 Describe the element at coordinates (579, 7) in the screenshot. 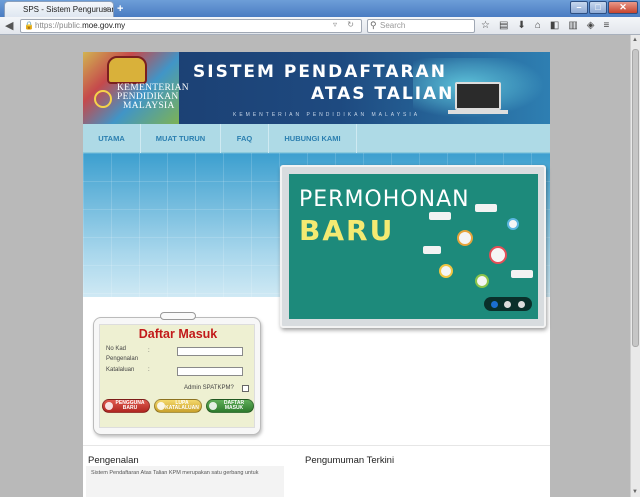

I see `minimize-button: –` at that location.